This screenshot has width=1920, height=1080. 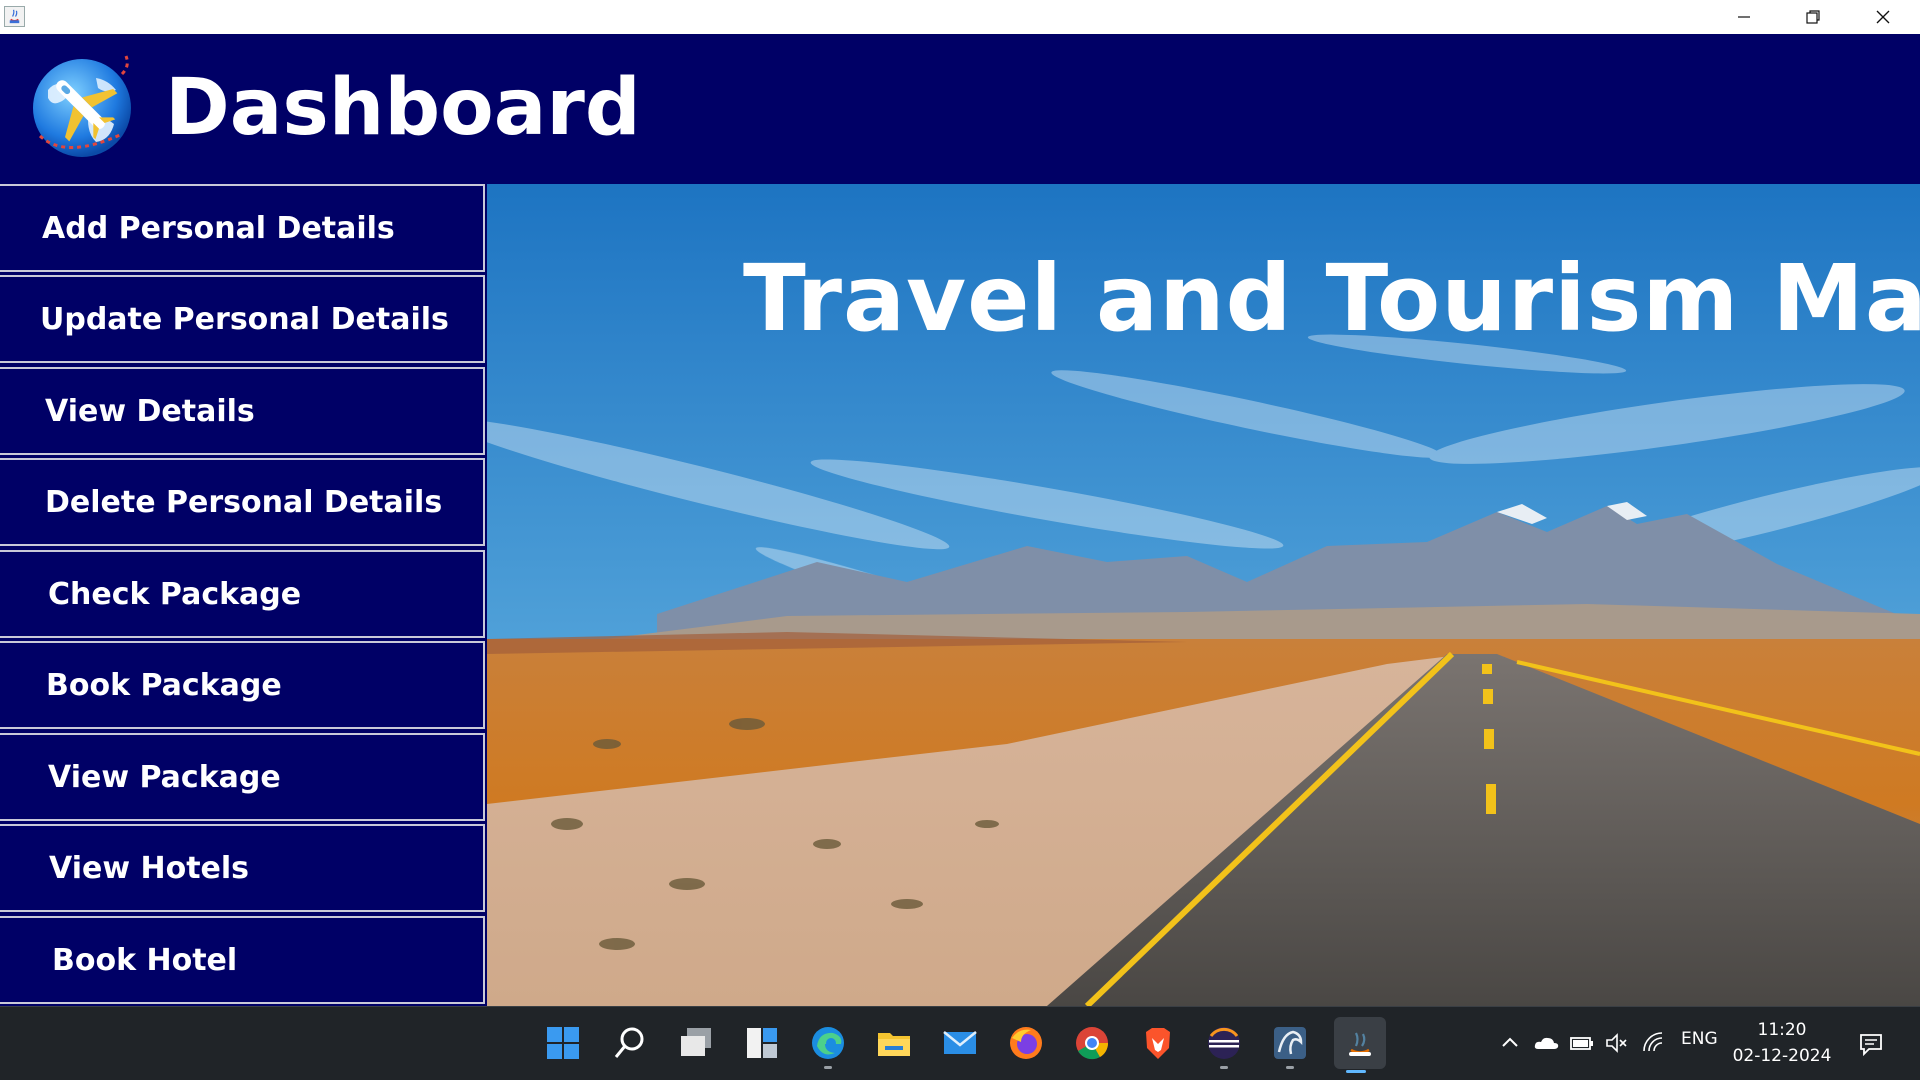 What do you see at coordinates (1290, 1045) in the screenshot?
I see `mysql-workbench-icon` at bounding box center [1290, 1045].